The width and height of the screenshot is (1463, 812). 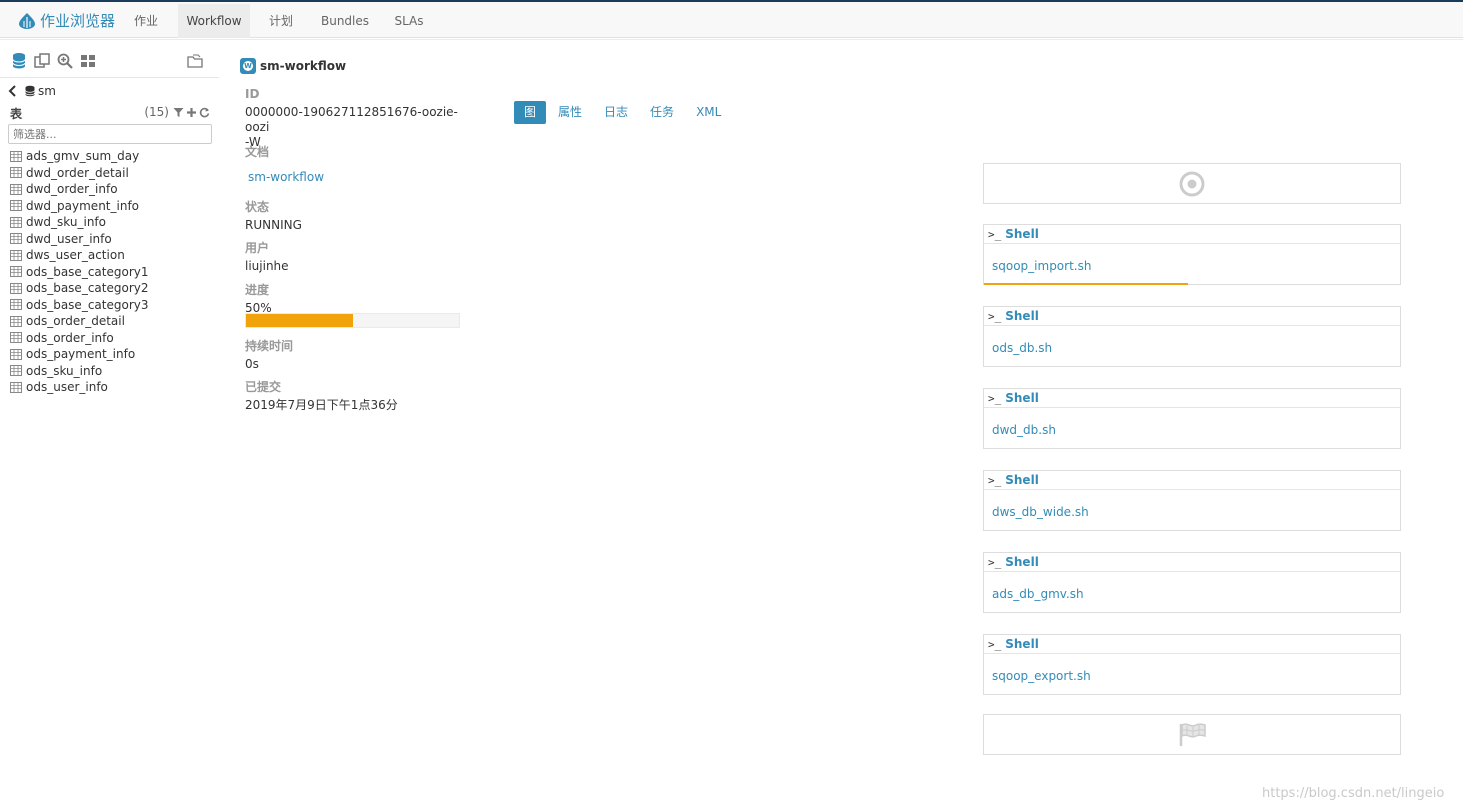 I want to click on tab-log: 日志, so click(x=616, y=112).